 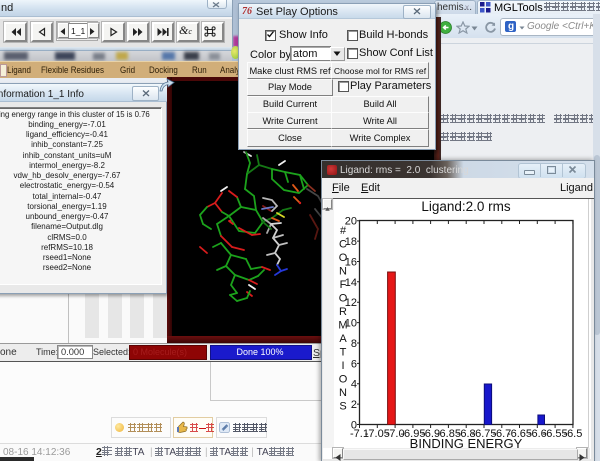 What do you see at coordinates (343, 245) in the screenshot?
I see `svg-text: C` at bounding box center [343, 245].